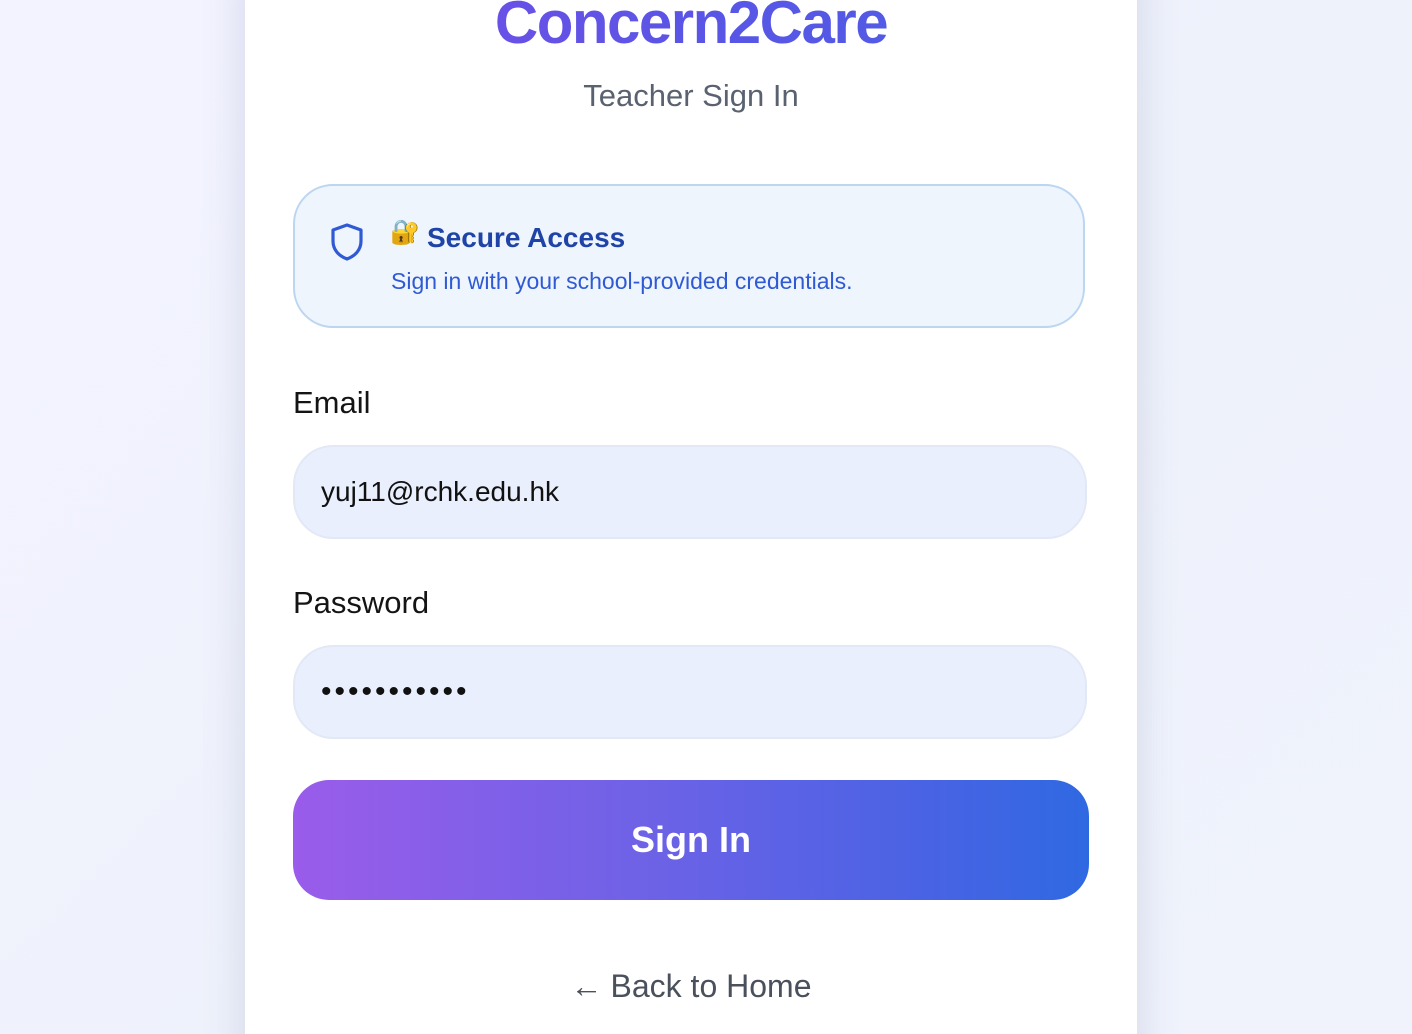 The image size is (1412, 1034). I want to click on back-to-home-label: Back to Home, so click(711, 986).